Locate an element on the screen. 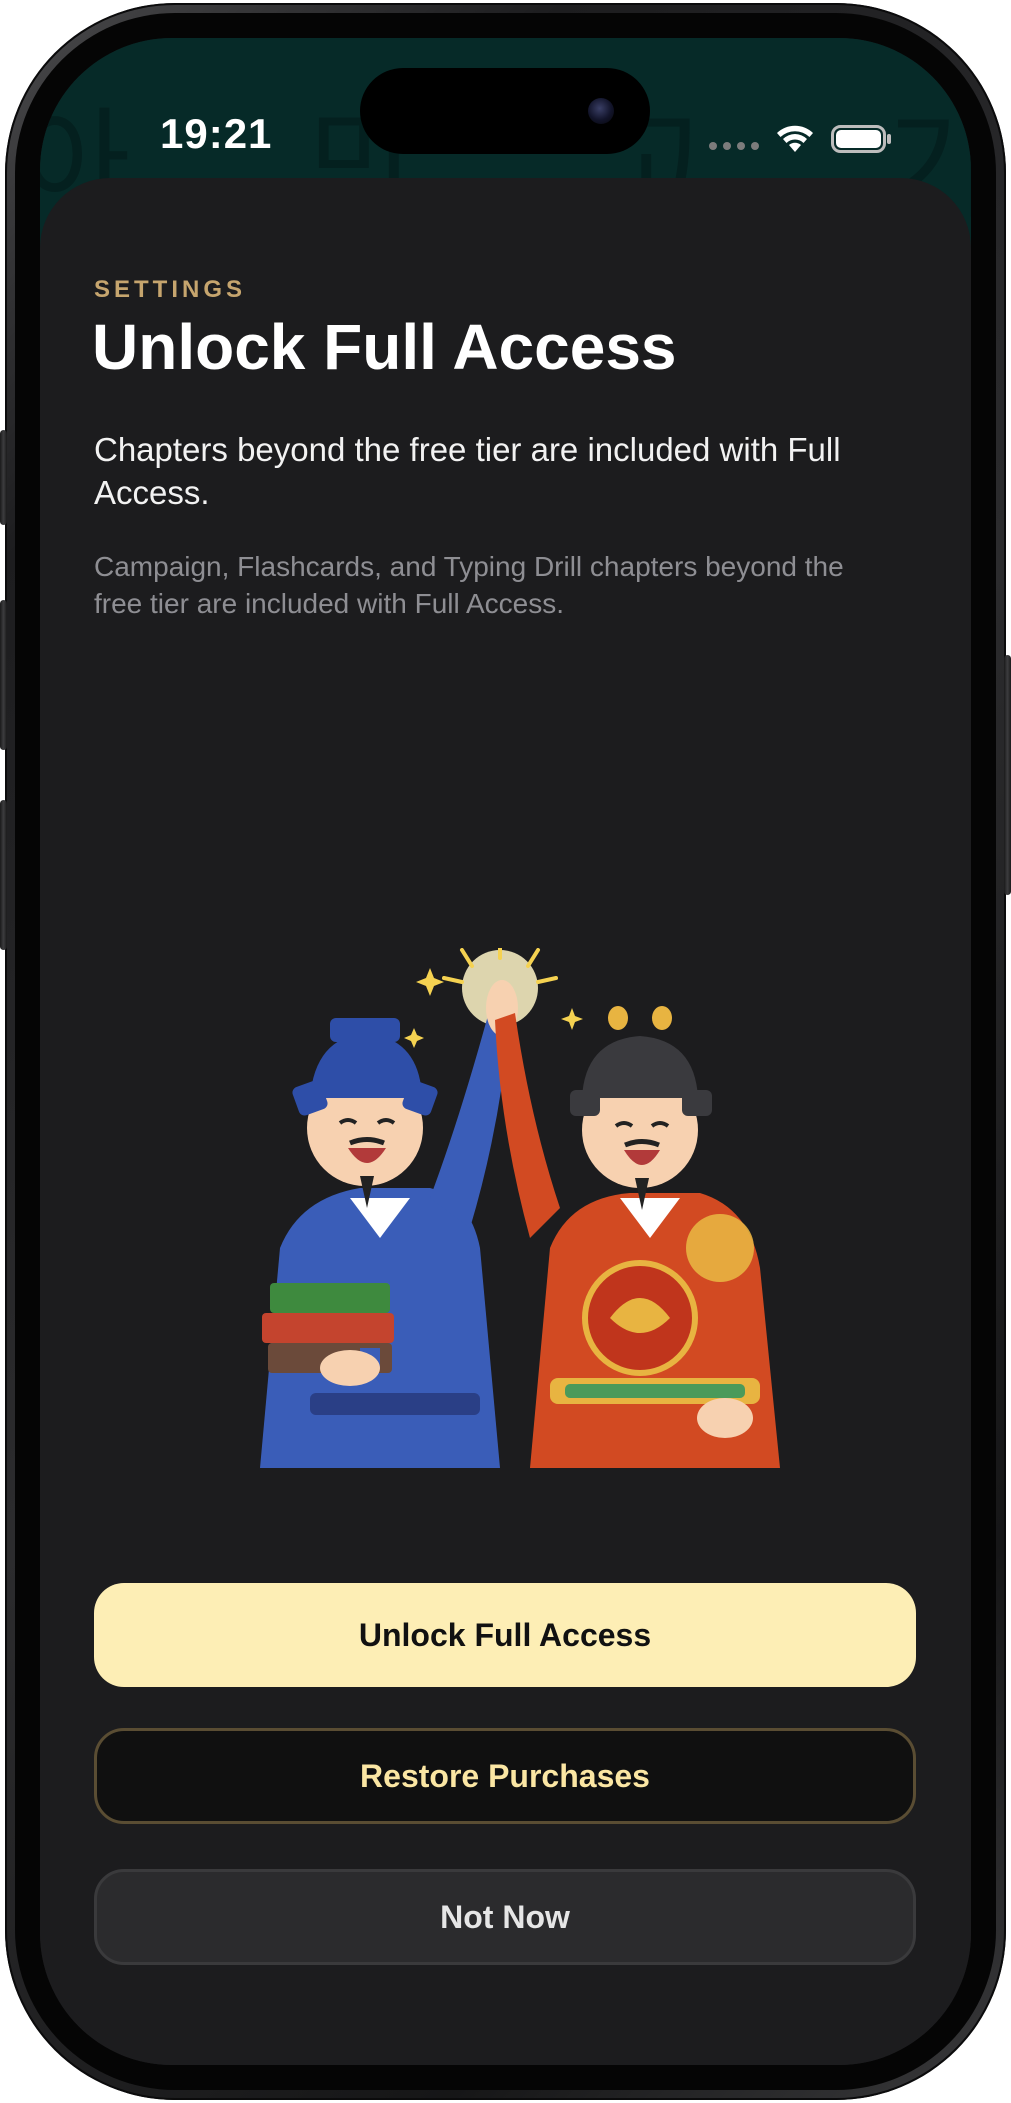  signal-dots-icon is located at coordinates (734, 146).